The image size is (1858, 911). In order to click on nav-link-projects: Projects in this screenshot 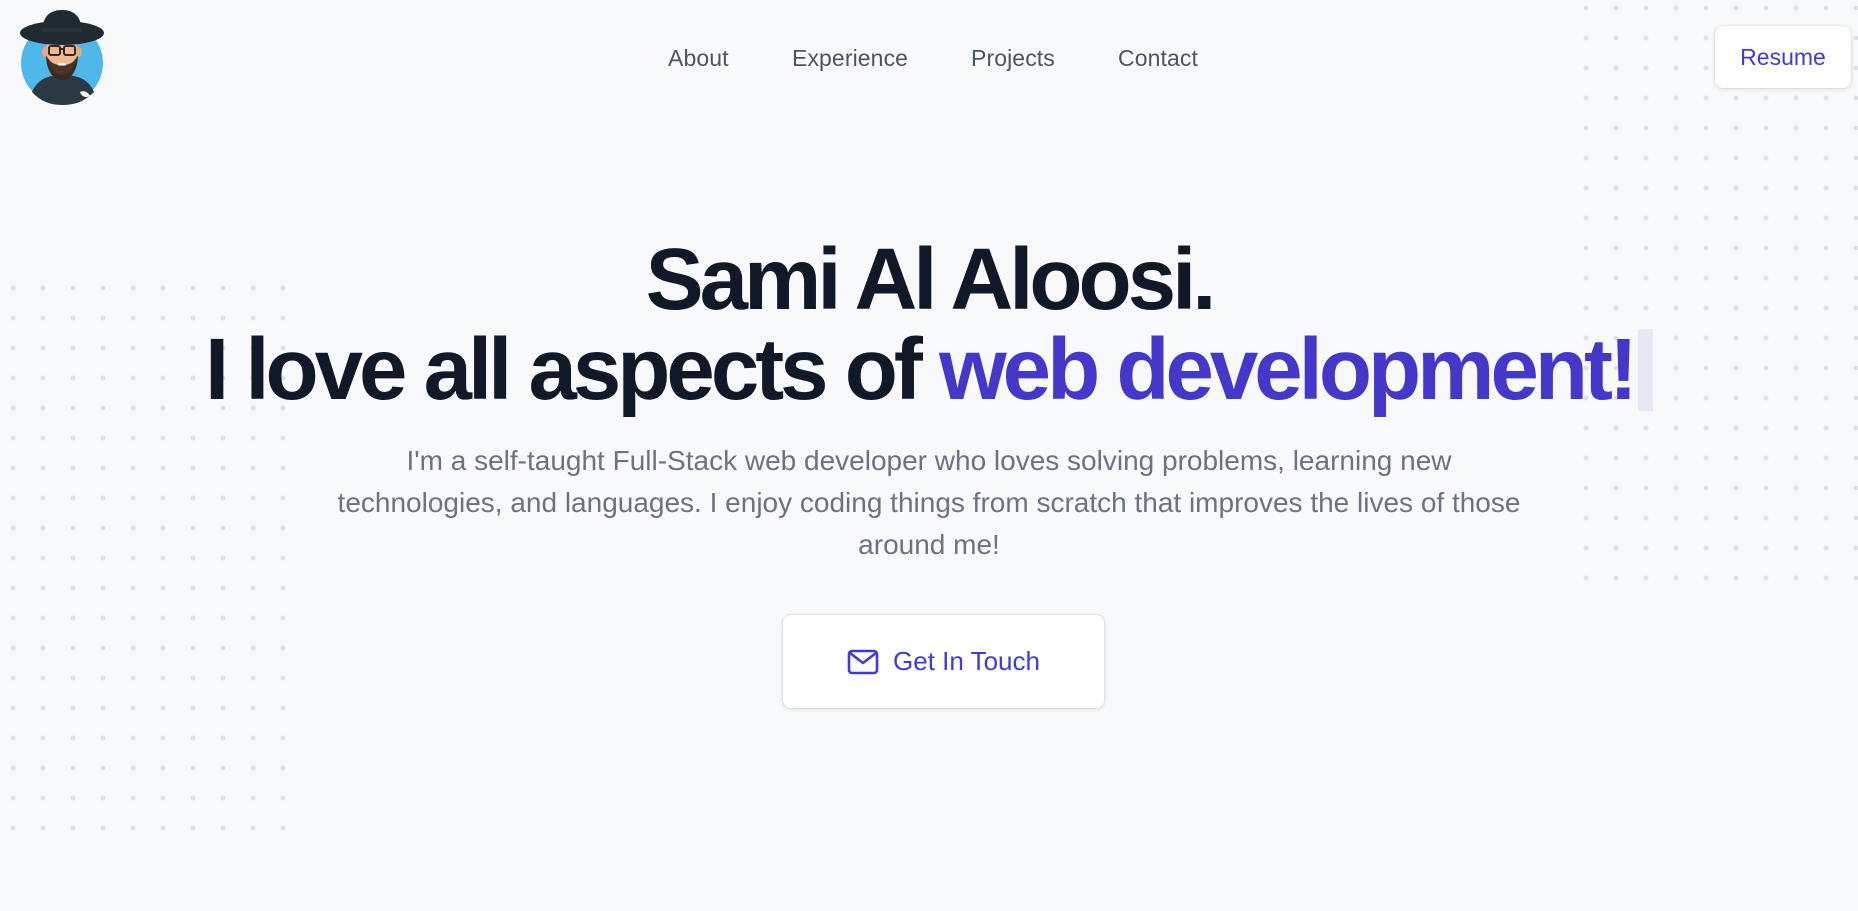, I will do `click(1013, 58)`.